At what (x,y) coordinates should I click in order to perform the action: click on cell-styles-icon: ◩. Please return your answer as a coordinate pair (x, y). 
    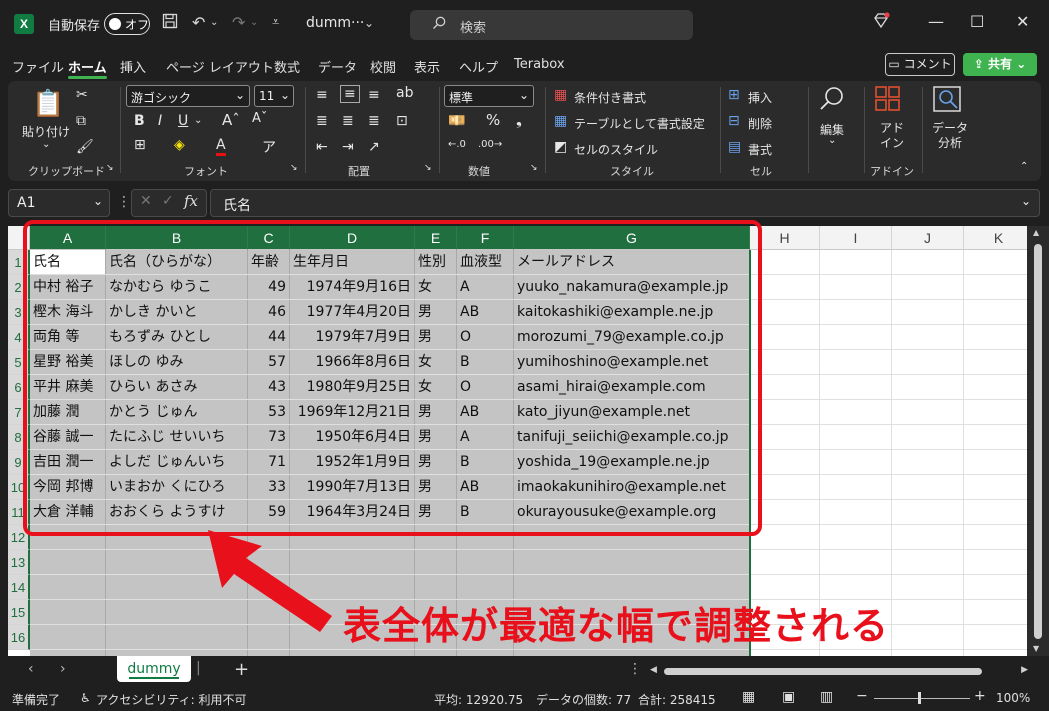
    Looking at the image, I should click on (560, 147).